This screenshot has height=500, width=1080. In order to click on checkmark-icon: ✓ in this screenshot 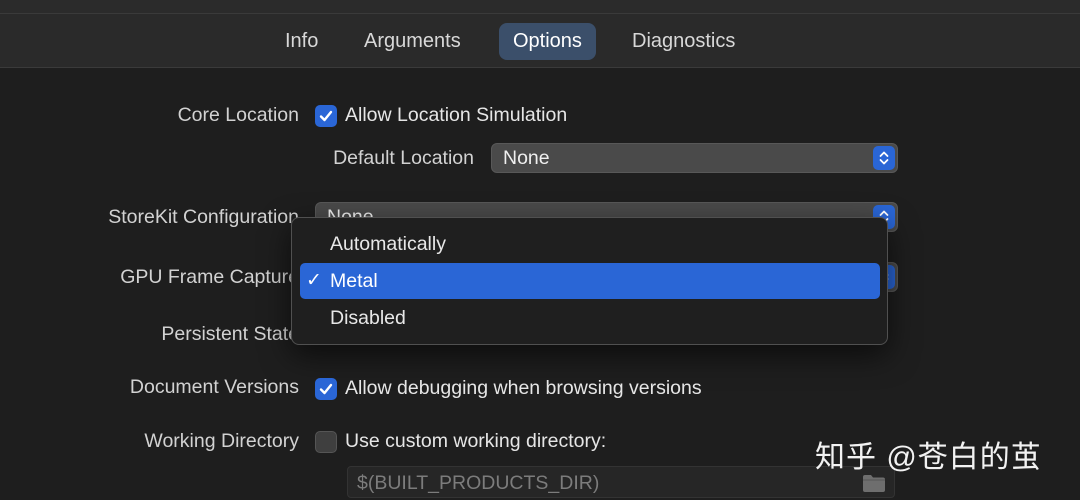, I will do `click(314, 280)`.